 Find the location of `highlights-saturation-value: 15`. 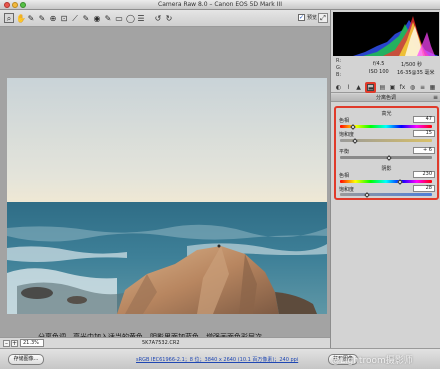

highlights-saturation-value: 15 is located at coordinates (424, 133).